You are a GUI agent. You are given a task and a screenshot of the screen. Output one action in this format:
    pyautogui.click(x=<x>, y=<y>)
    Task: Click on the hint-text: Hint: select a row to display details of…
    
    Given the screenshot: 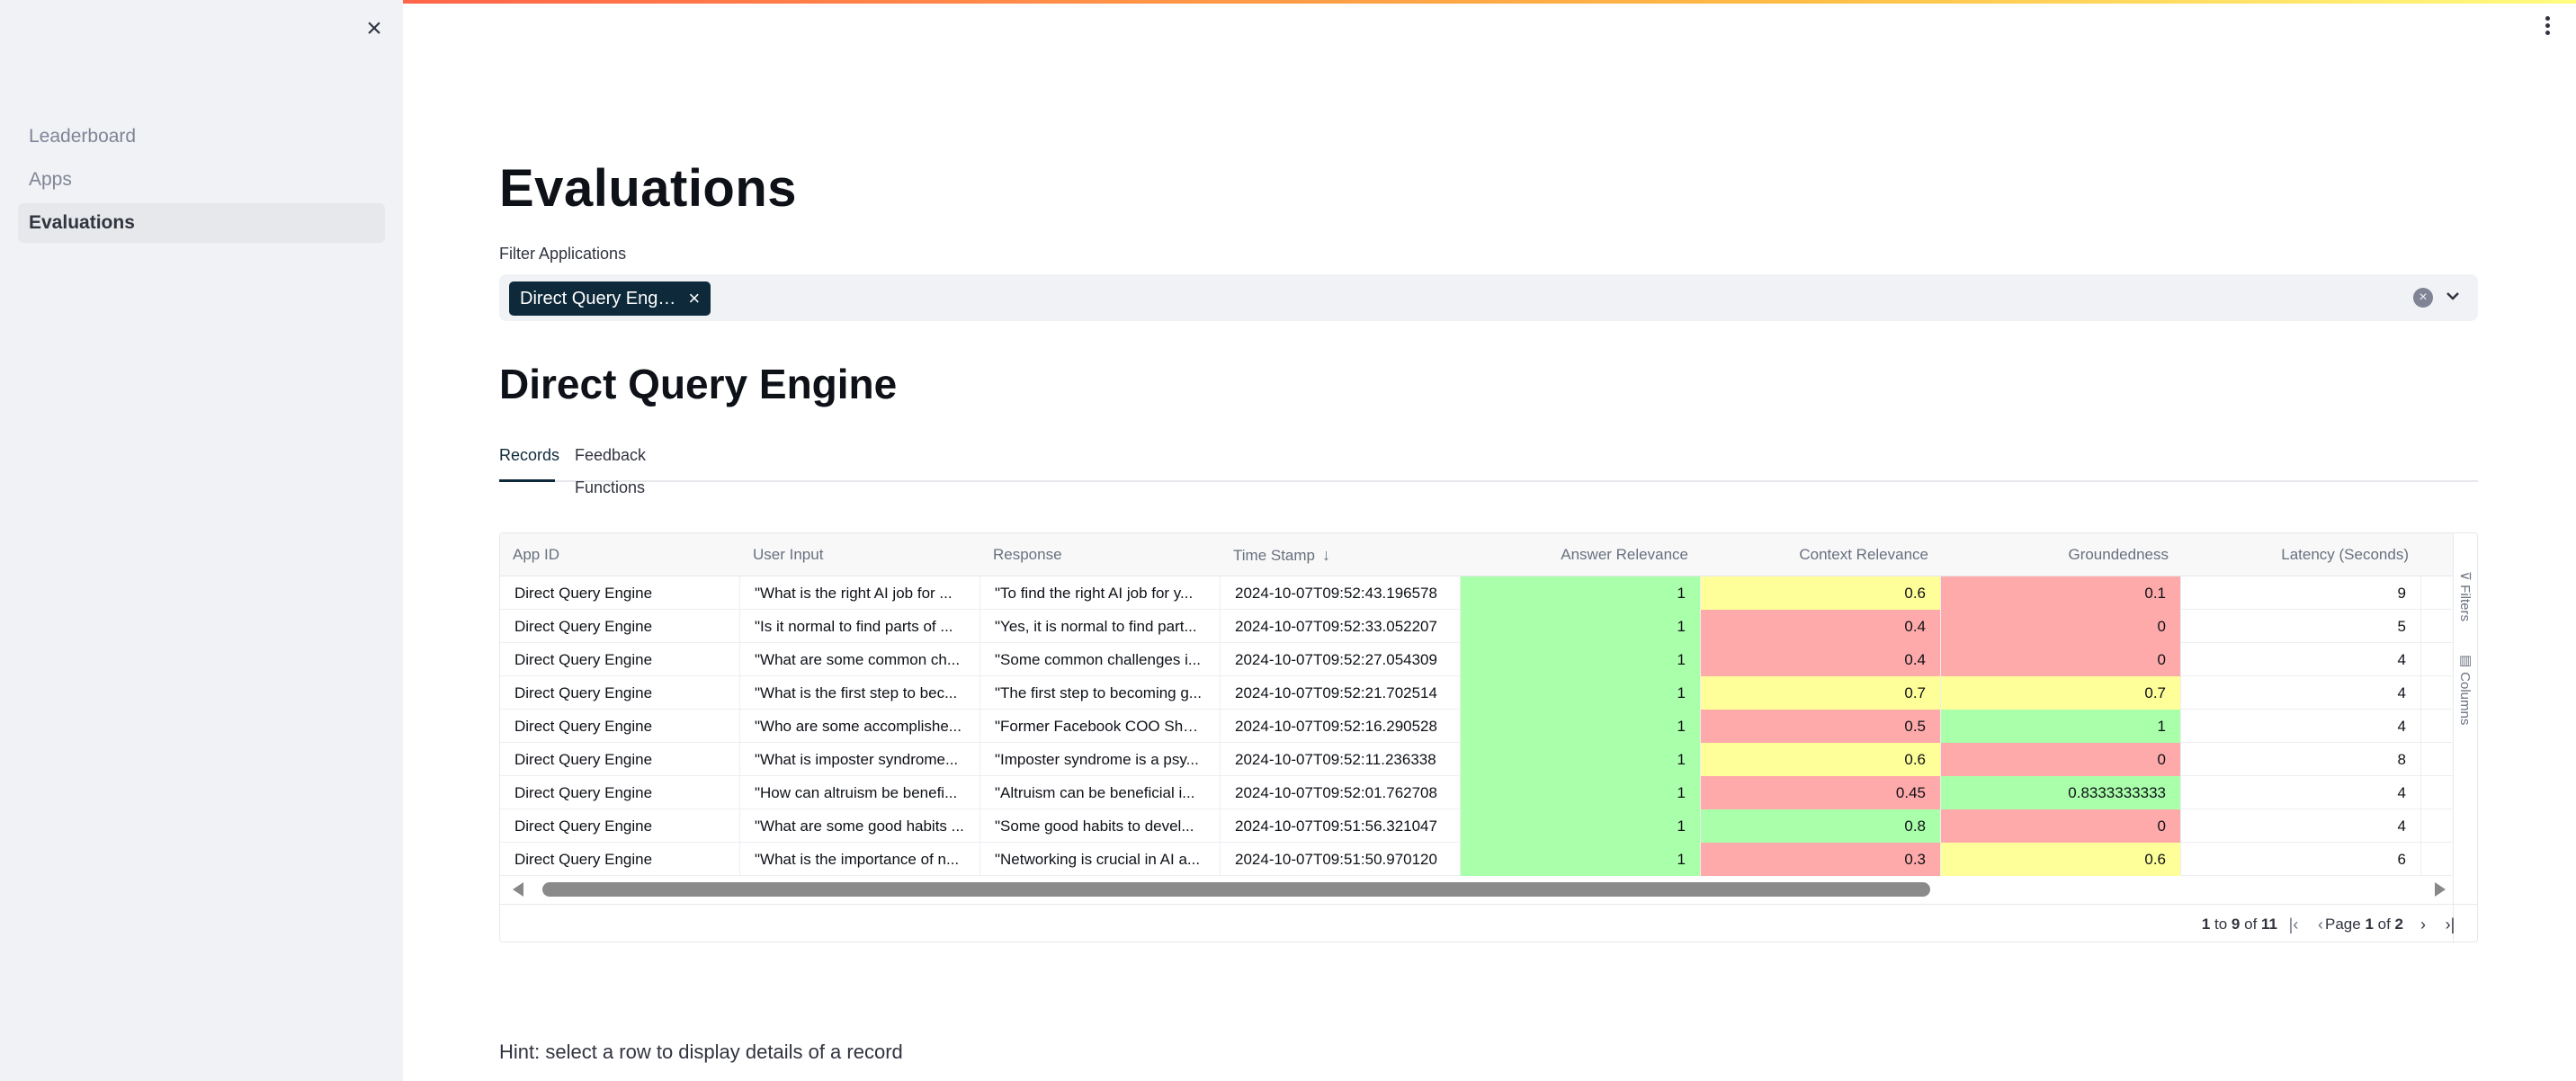 What is the action you would take?
    pyautogui.click(x=701, y=1052)
    